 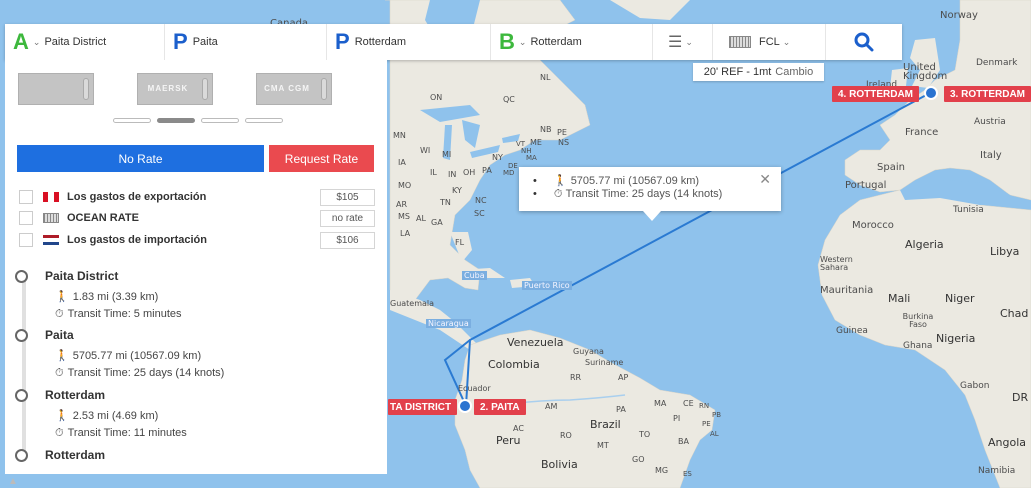 What do you see at coordinates (465, 406) in the screenshot?
I see `port-marker-paita` at bounding box center [465, 406].